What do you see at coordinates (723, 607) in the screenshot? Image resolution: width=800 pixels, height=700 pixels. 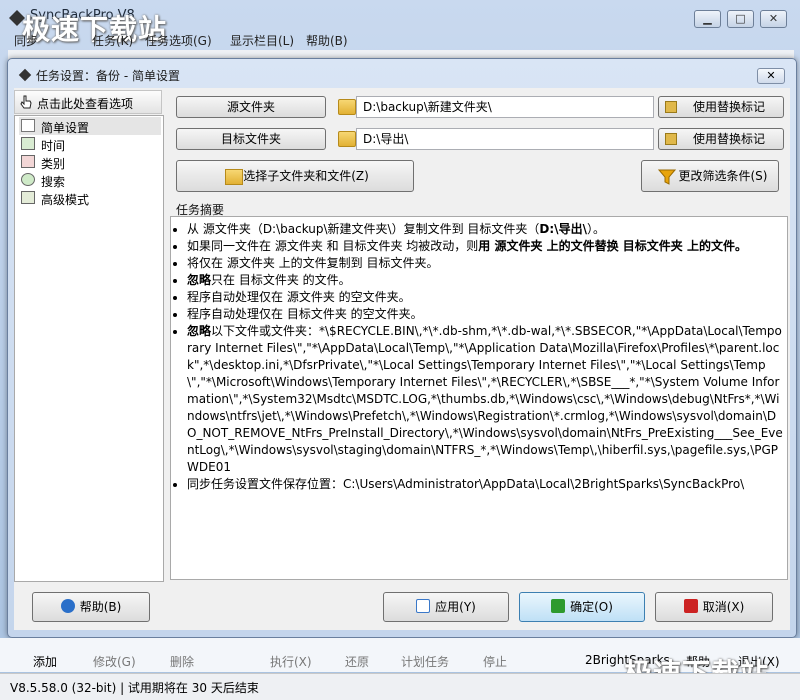 I see `cancel-button-label: 取消(X)` at bounding box center [723, 607].